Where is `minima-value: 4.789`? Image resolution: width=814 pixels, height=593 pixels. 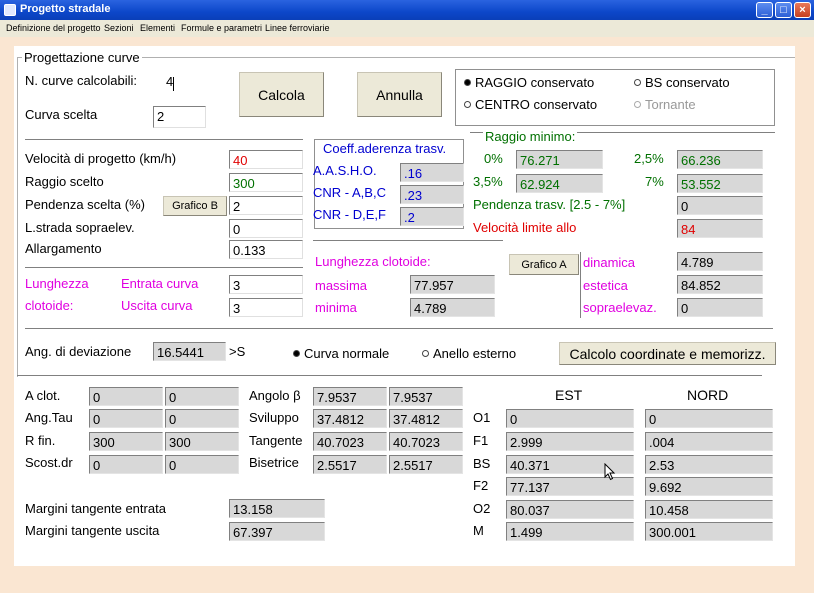 minima-value: 4.789 is located at coordinates (452, 307).